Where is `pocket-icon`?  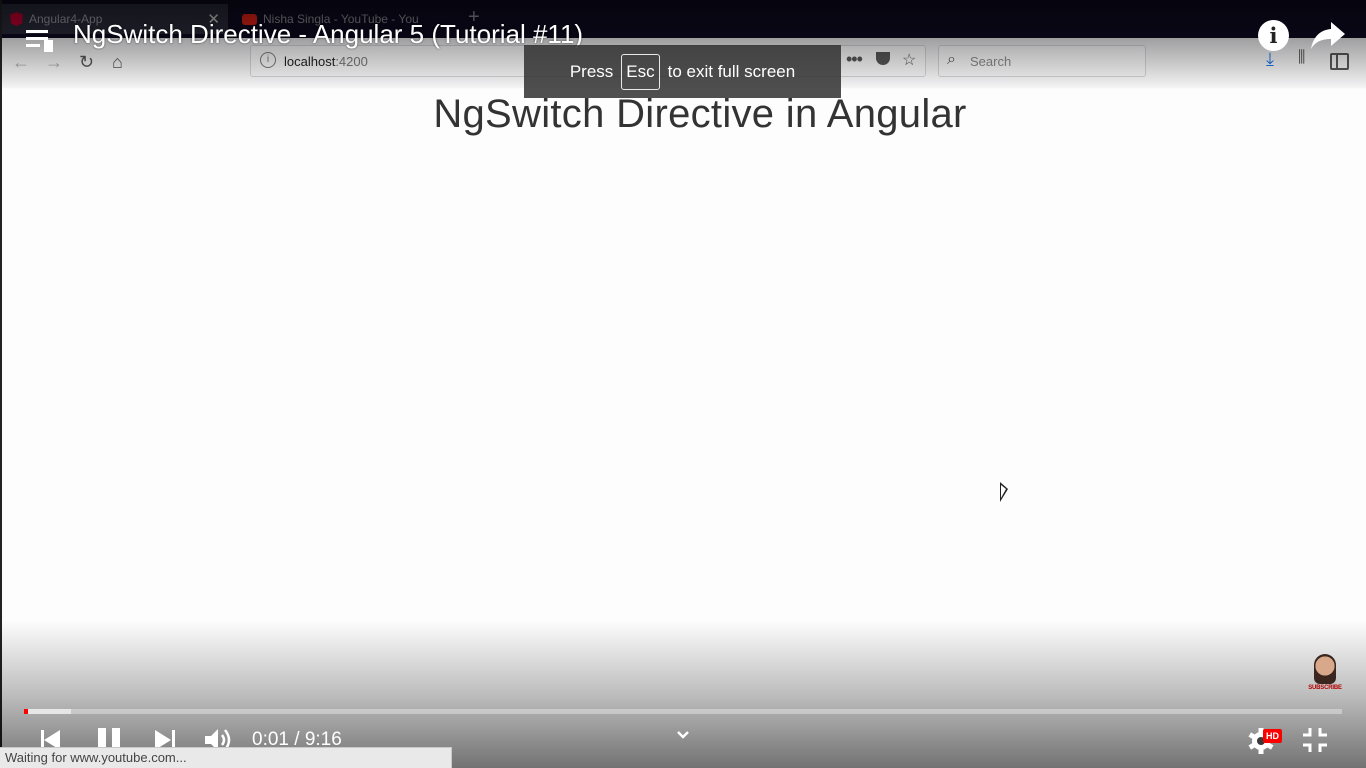
pocket-icon is located at coordinates (883, 58).